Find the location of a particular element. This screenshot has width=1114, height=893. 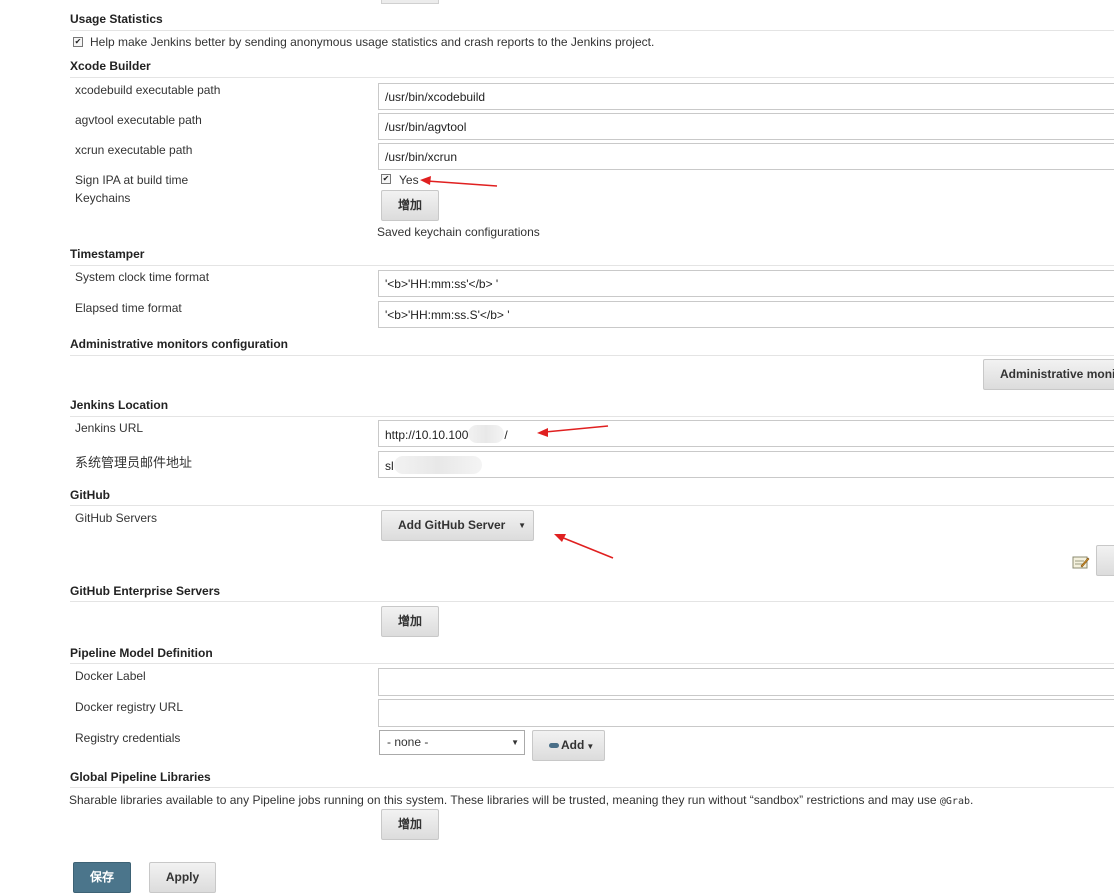

sign-ipa-option-label: Yes is located at coordinates (409, 180).